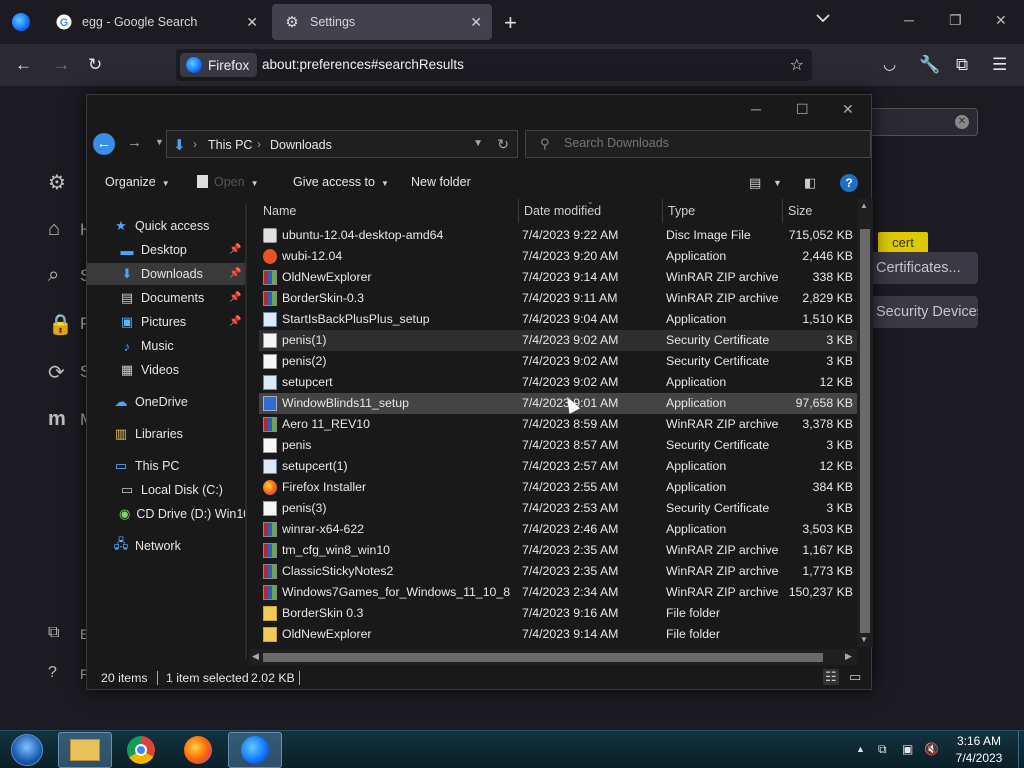 The image size is (1024, 768). I want to click on sync-icon: ⟳, so click(59, 372).